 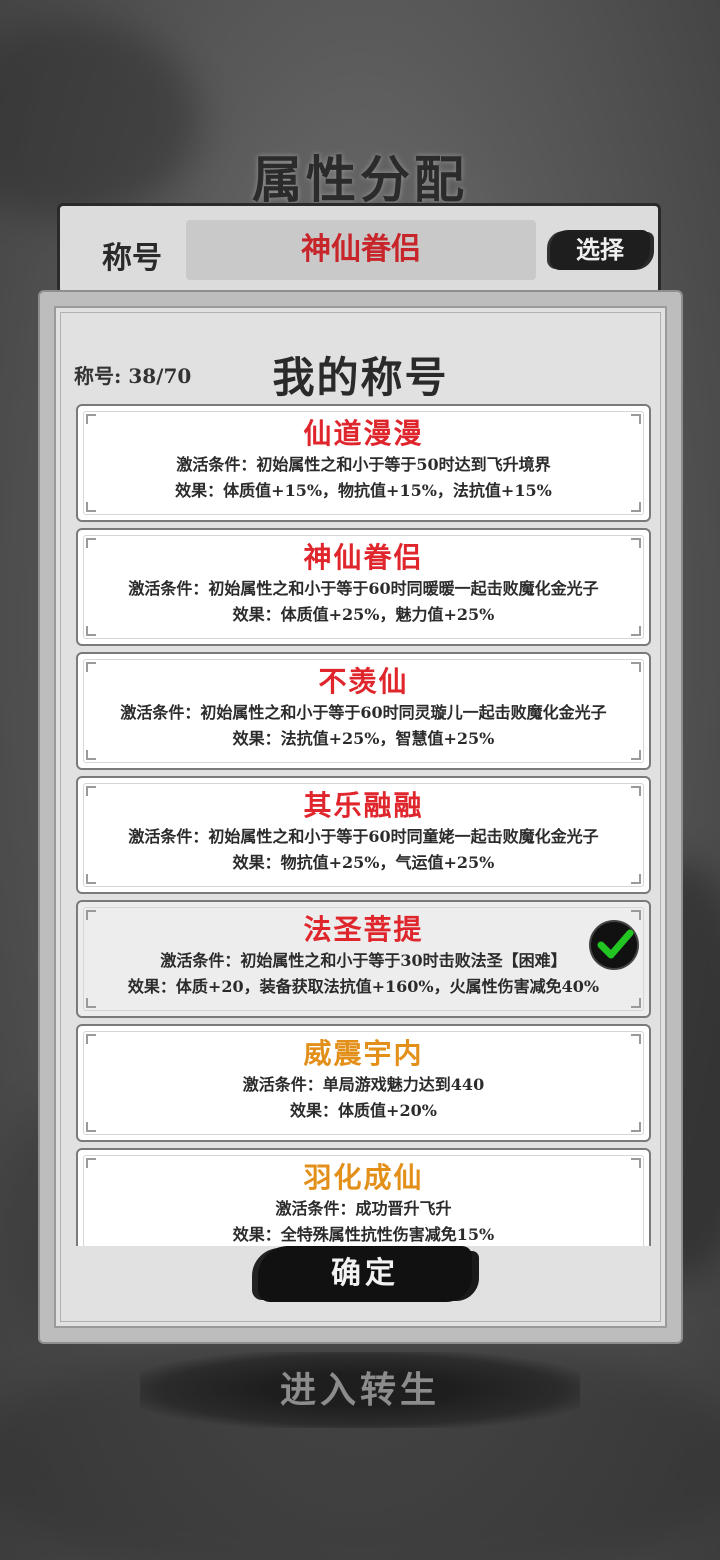 I want to click on title-condition: 激活条件：单局游戏魅力达到440, so click(x=363, y=1084).